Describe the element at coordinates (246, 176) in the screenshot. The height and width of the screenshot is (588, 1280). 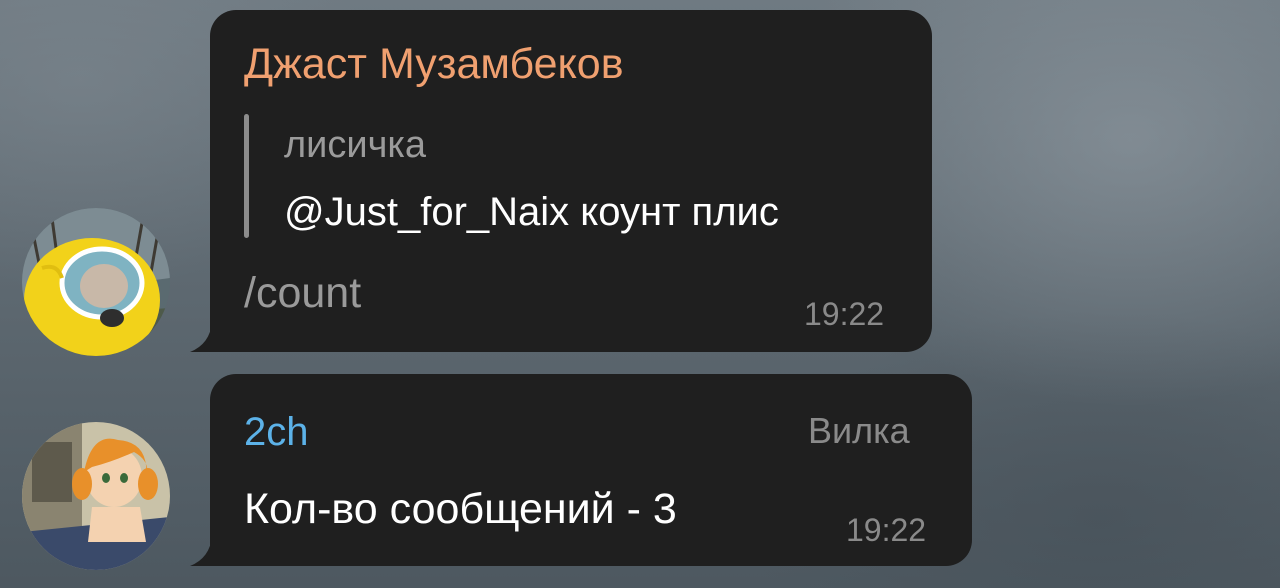
I see `reply-bar` at that location.